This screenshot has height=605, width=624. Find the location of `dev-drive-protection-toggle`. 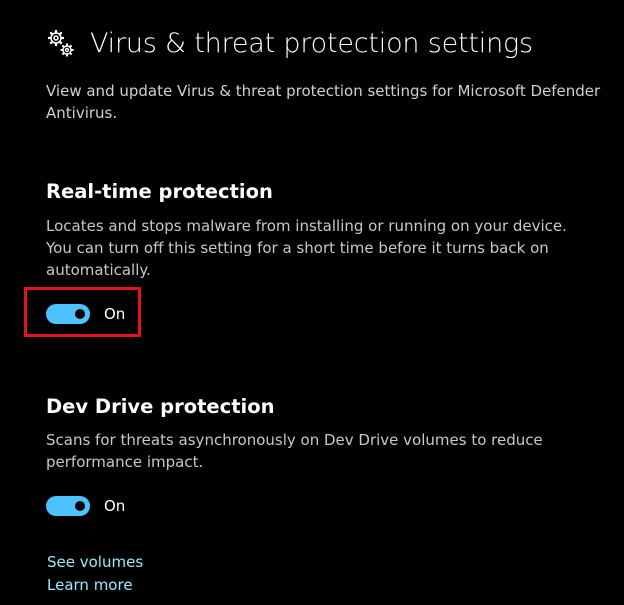

dev-drive-protection-toggle is located at coordinates (68, 506).